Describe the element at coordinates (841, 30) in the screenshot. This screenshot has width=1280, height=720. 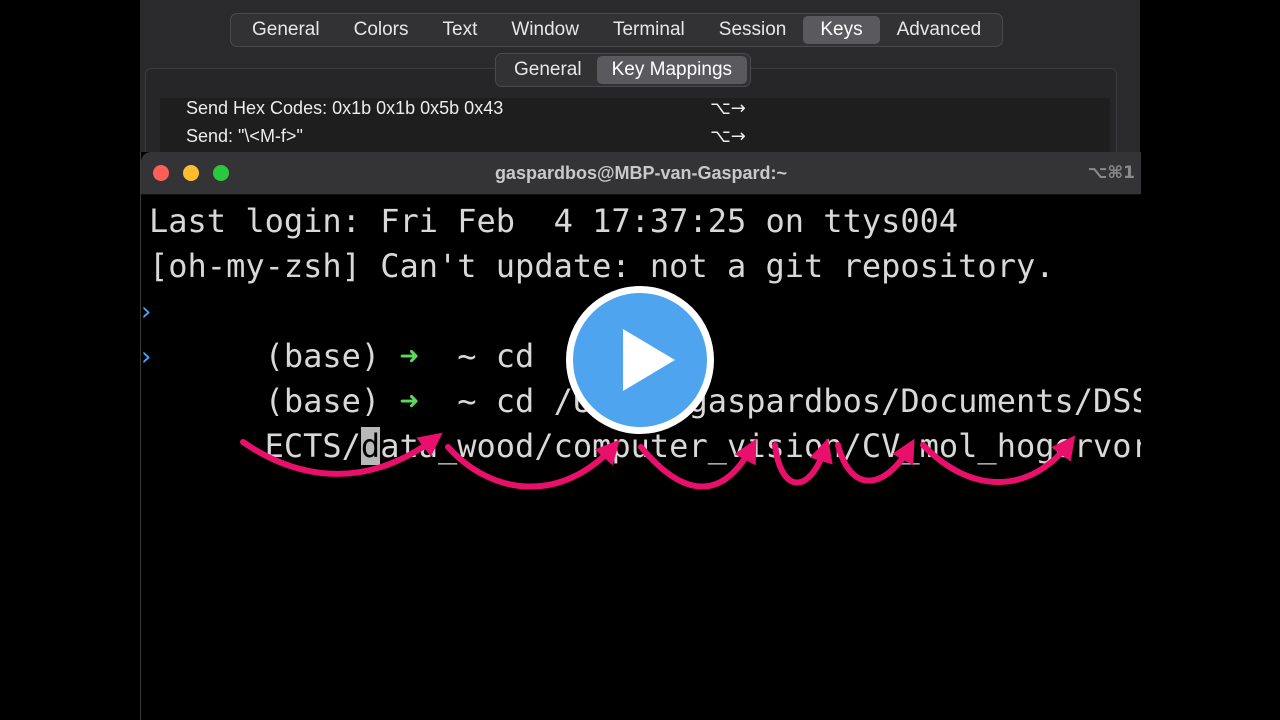
I see `tab-keys: Keys` at that location.